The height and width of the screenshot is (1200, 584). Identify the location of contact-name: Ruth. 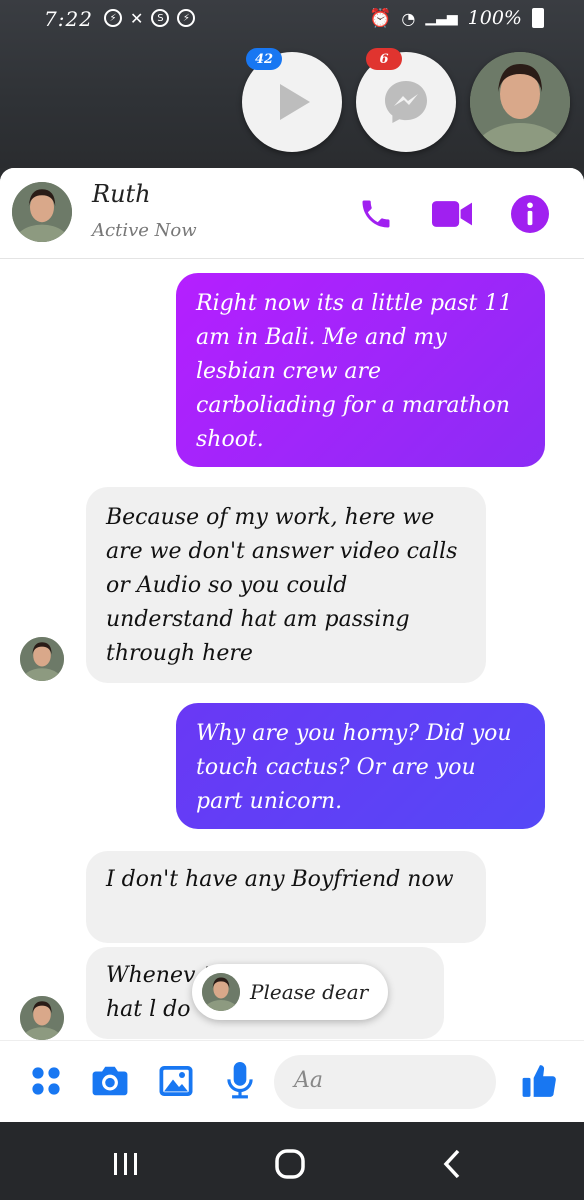
(121, 194).